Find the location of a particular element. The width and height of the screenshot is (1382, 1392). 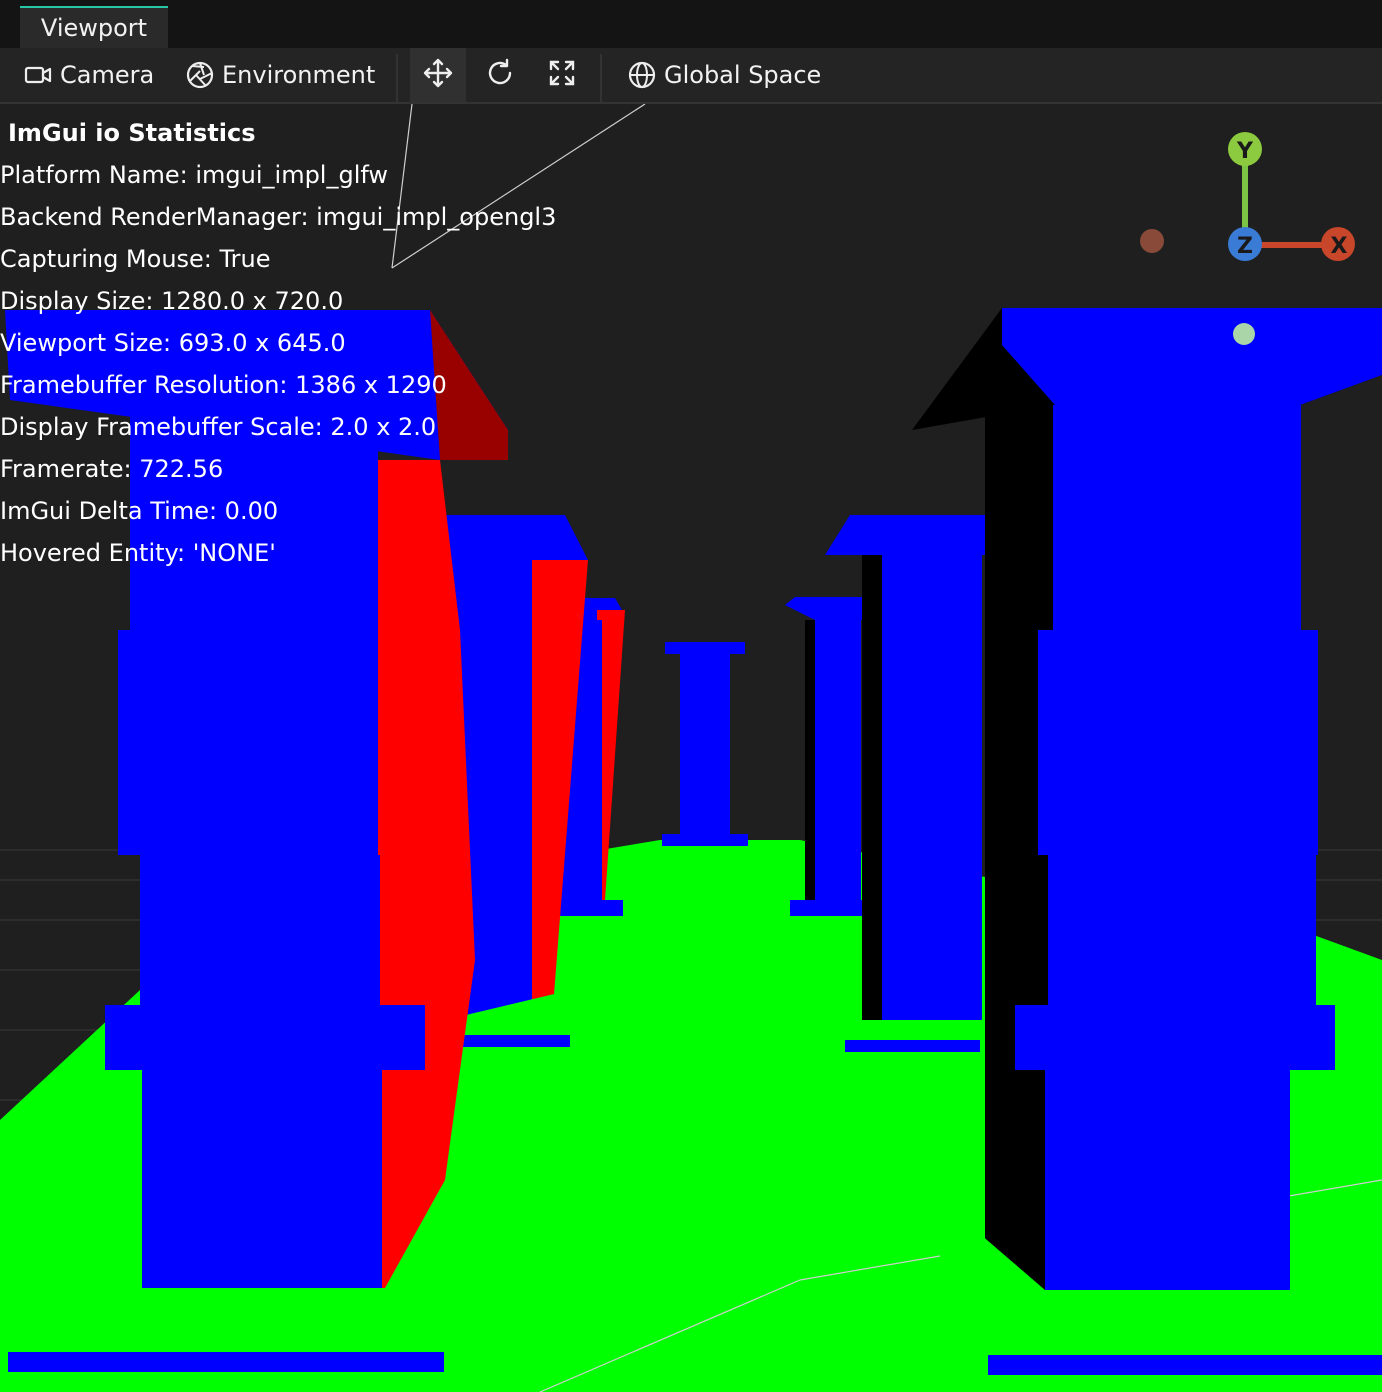

stat-framebuffer-scale: Display Framebuffer Scale: 2.0 x 2.0 is located at coordinates (218, 427).